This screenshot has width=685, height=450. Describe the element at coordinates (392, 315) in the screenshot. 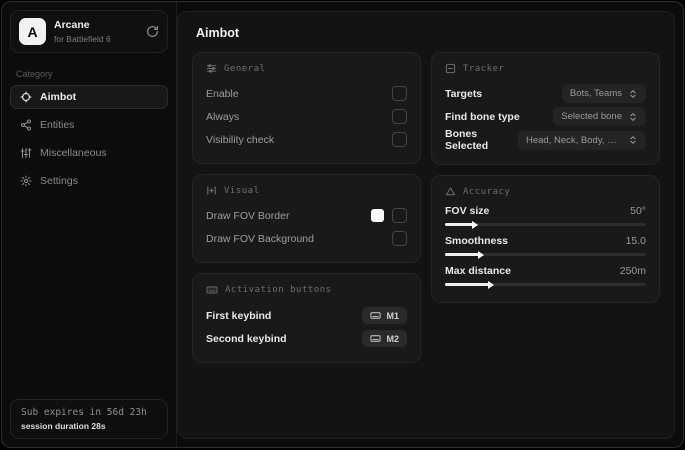

I see `keybind-value: M1` at that location.